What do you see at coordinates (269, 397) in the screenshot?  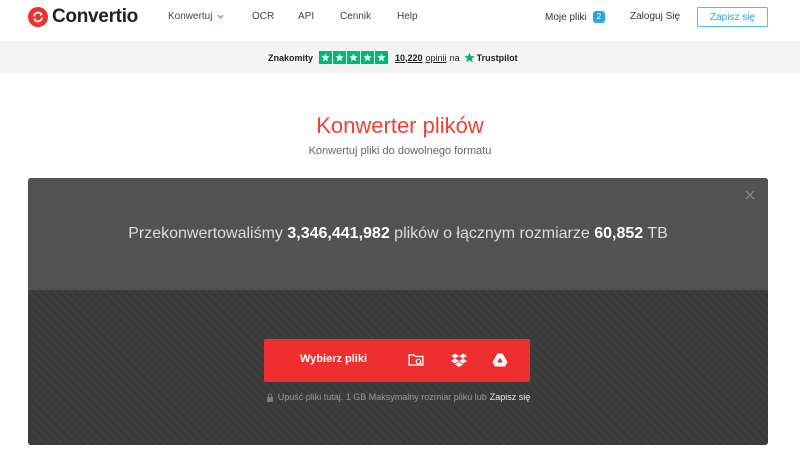 I see `lock-icon` at bounding box center [269, 397].